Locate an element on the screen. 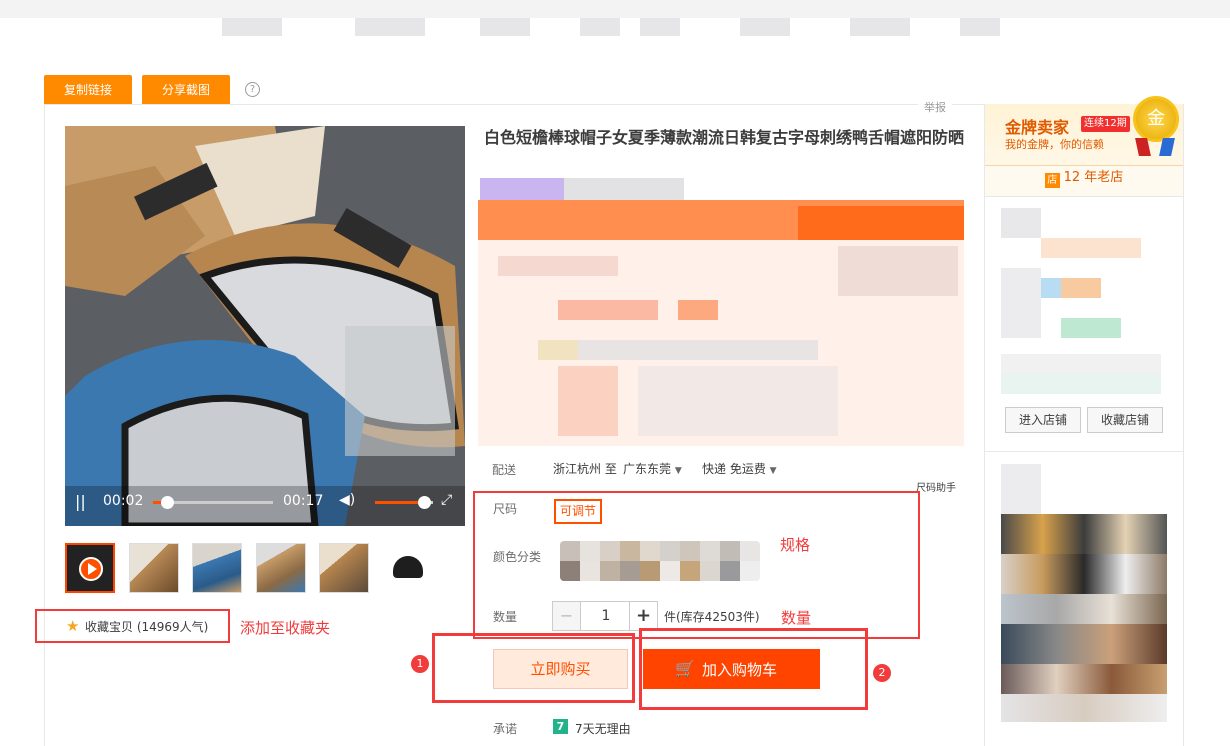 The width and height of the screenshot is (1230, 746). ship-method-dropdown: 快递 免运费 ▼ is located at coordinates (739, 468).